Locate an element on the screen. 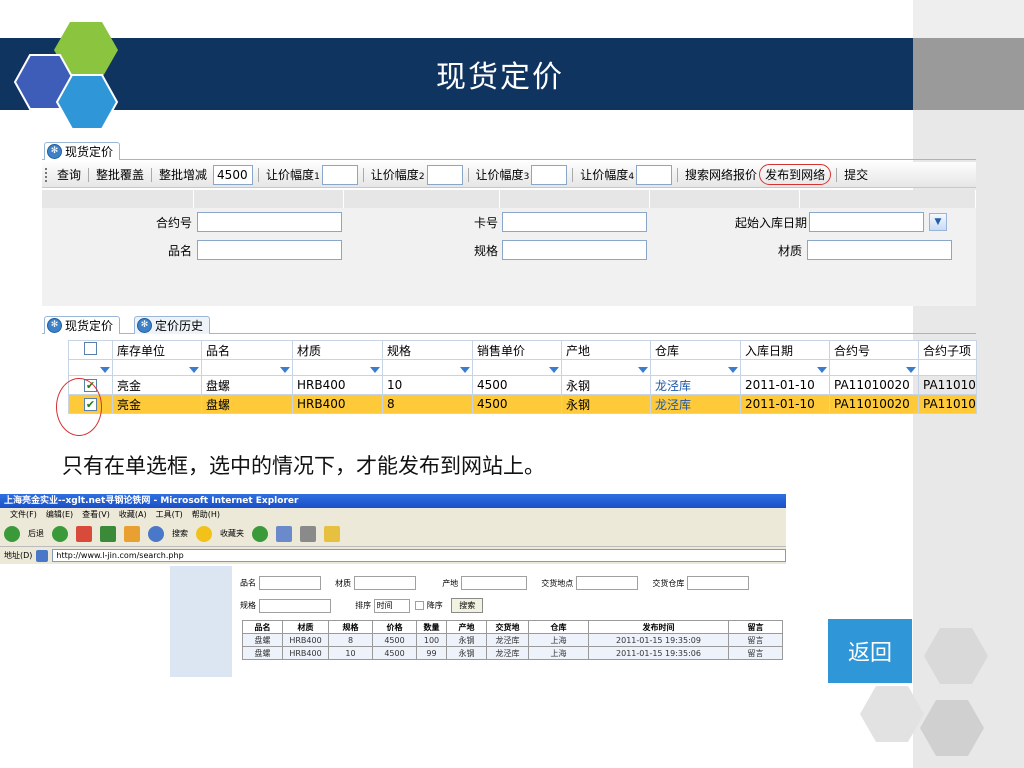 Image resolution: width=1024 pixels, height=768 pixels. batch-adjust-button: 整批增减 is located at coordinates (183, 174).